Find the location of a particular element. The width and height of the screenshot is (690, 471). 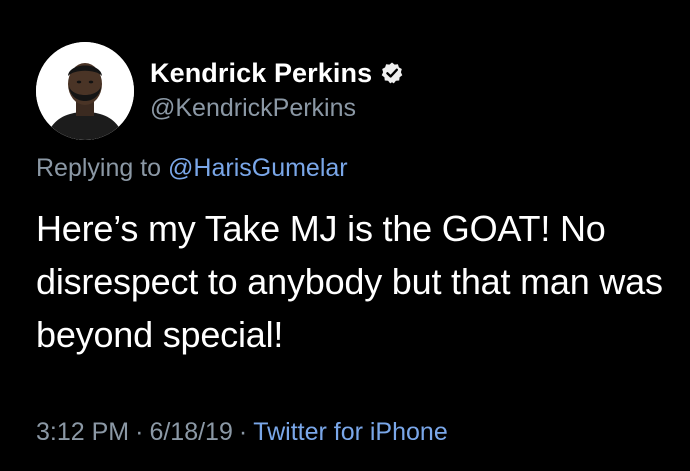

reply-context: Replying to @HarisGumelar is located at coordinates (192, 168).